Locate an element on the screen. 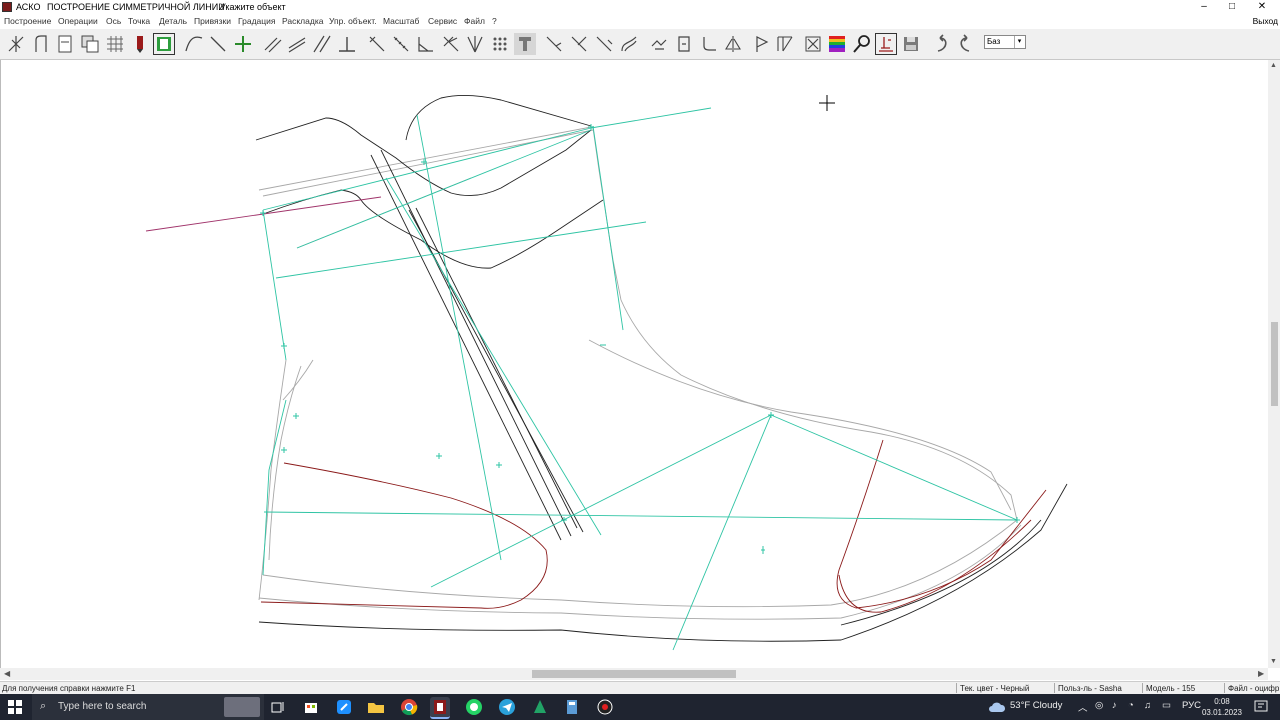 The image size is (1280, 720). measure-text-icon is located at coordinates (886, 44).